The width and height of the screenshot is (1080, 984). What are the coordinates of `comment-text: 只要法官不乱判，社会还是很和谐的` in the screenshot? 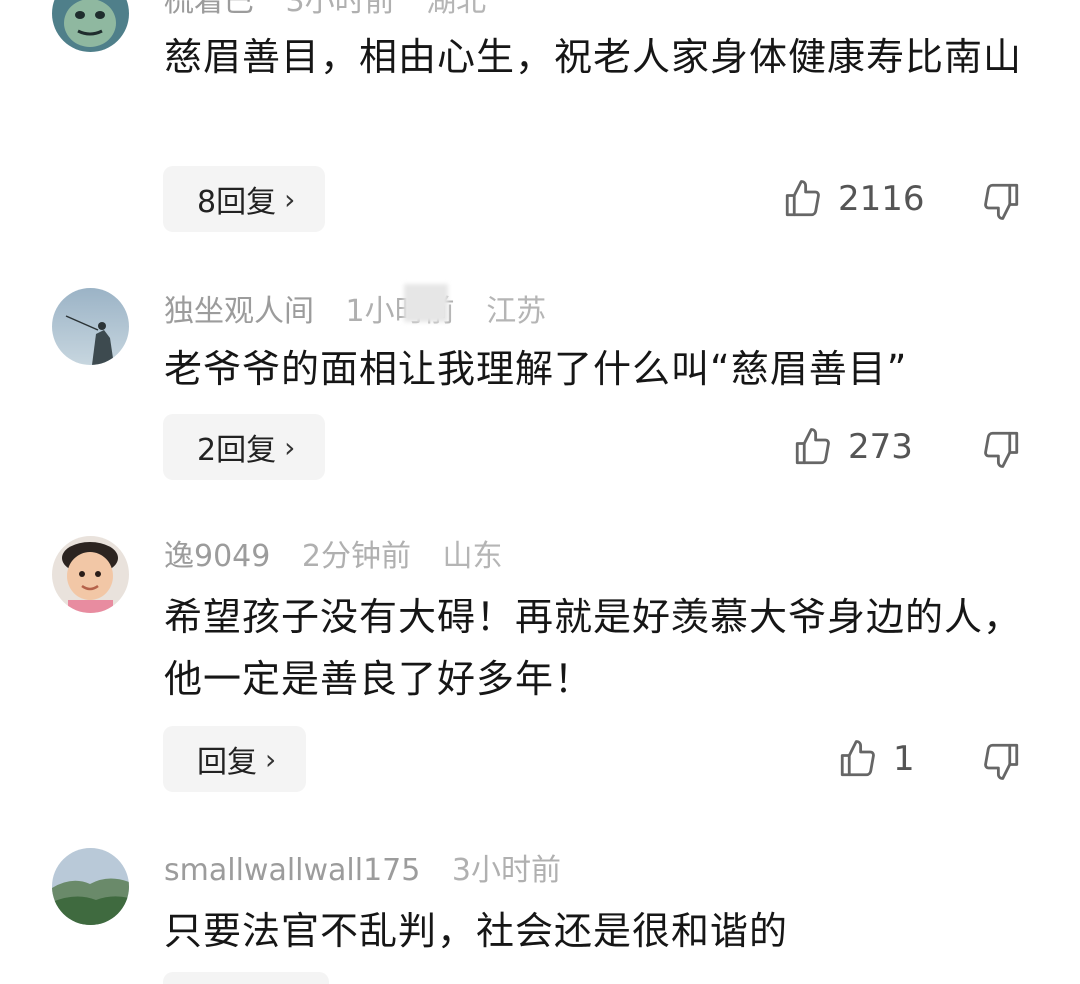 It's located at (476, 931).